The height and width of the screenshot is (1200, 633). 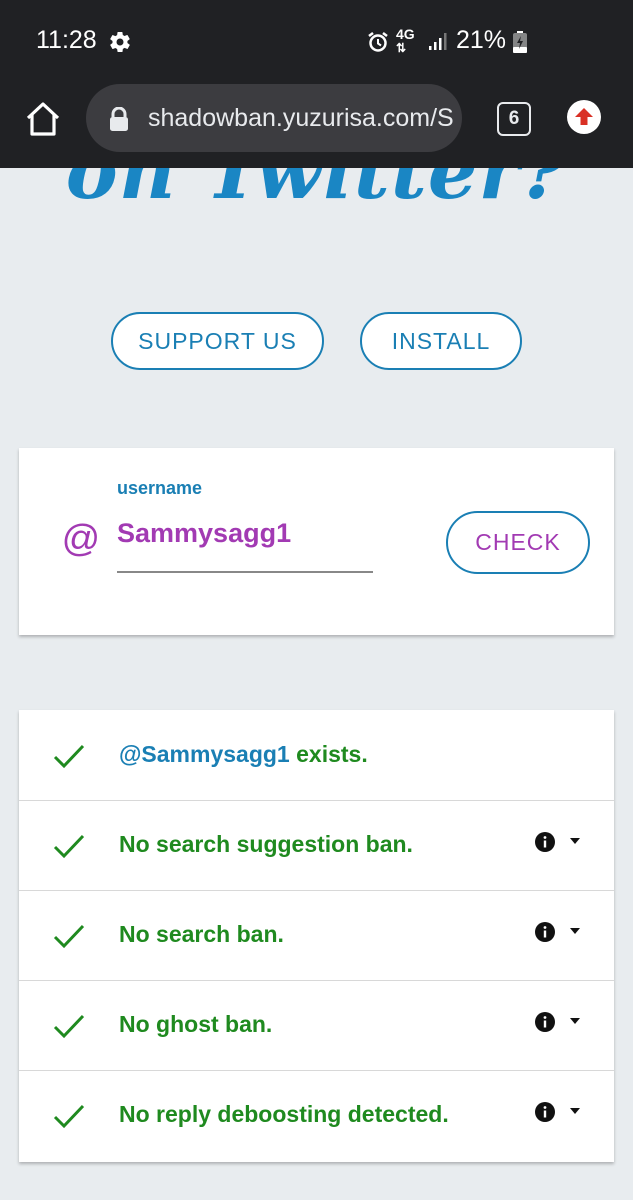 I want to click on result-message: No ghost ban., so click(x=196, y=1024).